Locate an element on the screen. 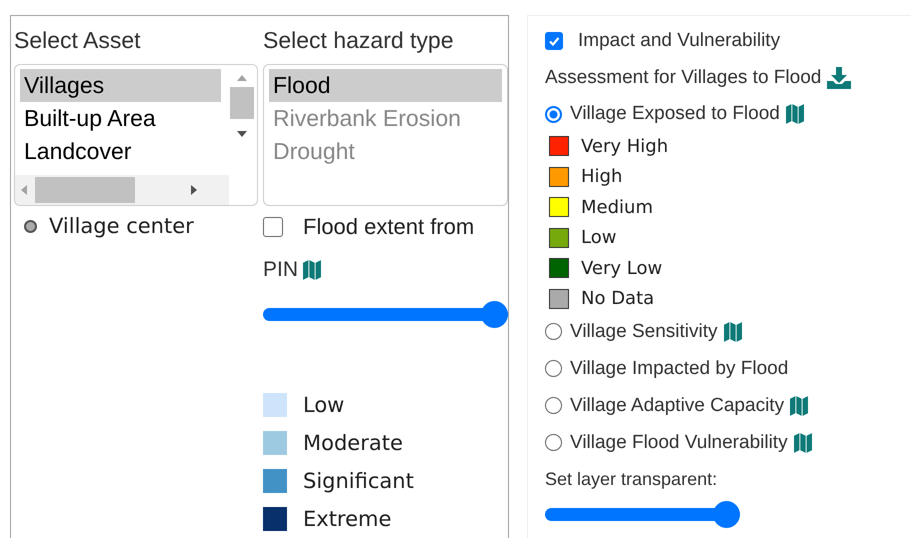 This screenshot has width=911, height=538. radio-label: Village Exposed to Flood is located at coordinates (675, 114).